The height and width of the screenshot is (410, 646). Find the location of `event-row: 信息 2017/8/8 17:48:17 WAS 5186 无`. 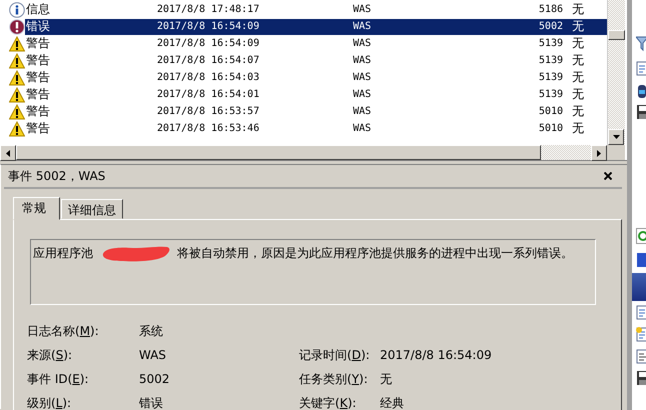

event-row: 信息 2017/8/8 17:48:17 WAS 5186 无 is located at coordinates (316, 10).